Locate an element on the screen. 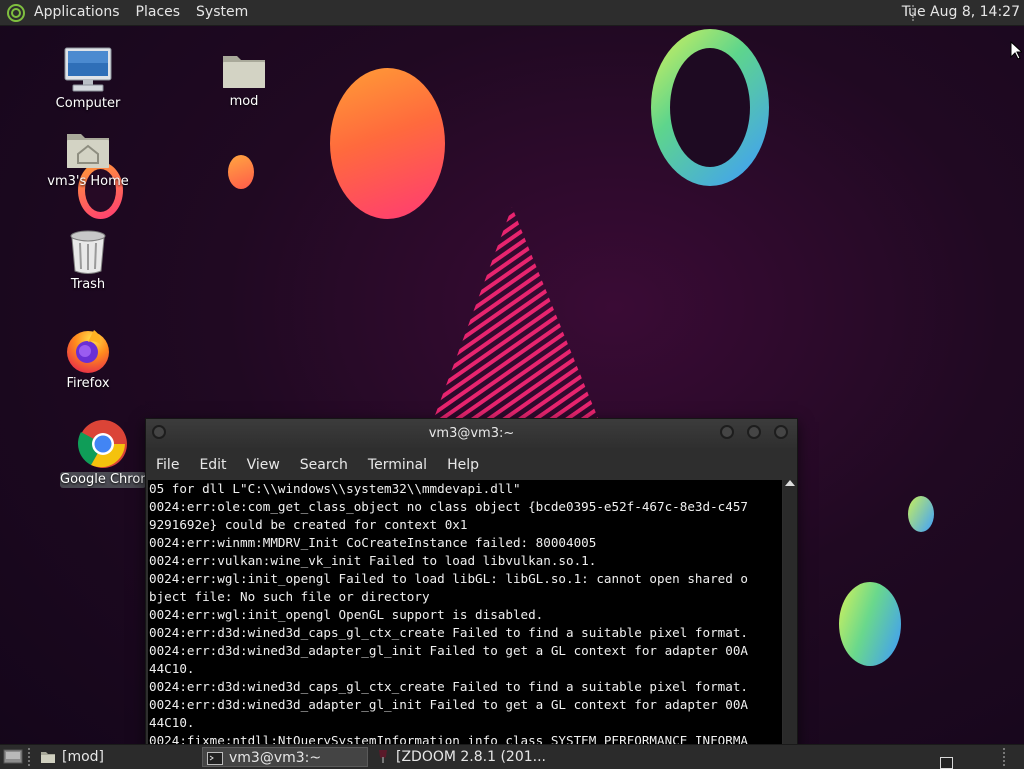 This screenshot has width=1024, height=769. chrome-icon is located at coordinates (102, 444).